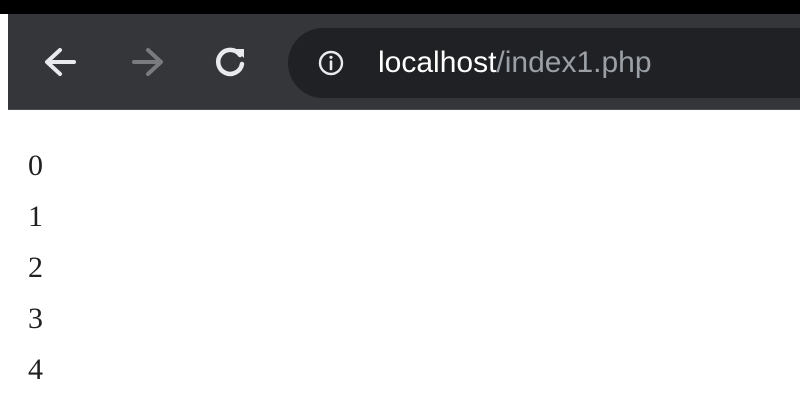 The height and width of the screenshot is (395, 800). I want to click on output-line: 2, so click(35, 267).